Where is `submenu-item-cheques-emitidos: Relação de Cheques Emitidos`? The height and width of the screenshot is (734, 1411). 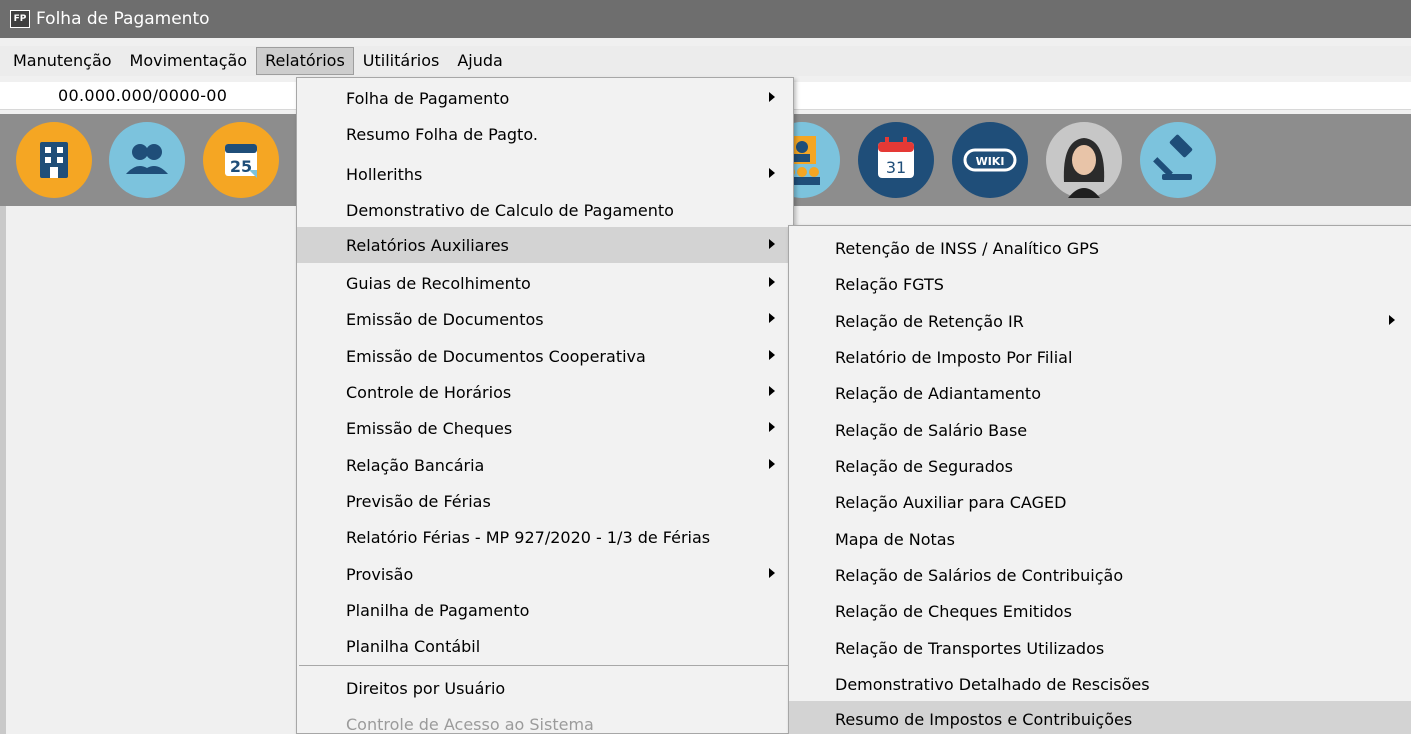
submenu-item-cheques-emitidos: Relação de Cheques Emitidos is located at coordinates (1100, 611).